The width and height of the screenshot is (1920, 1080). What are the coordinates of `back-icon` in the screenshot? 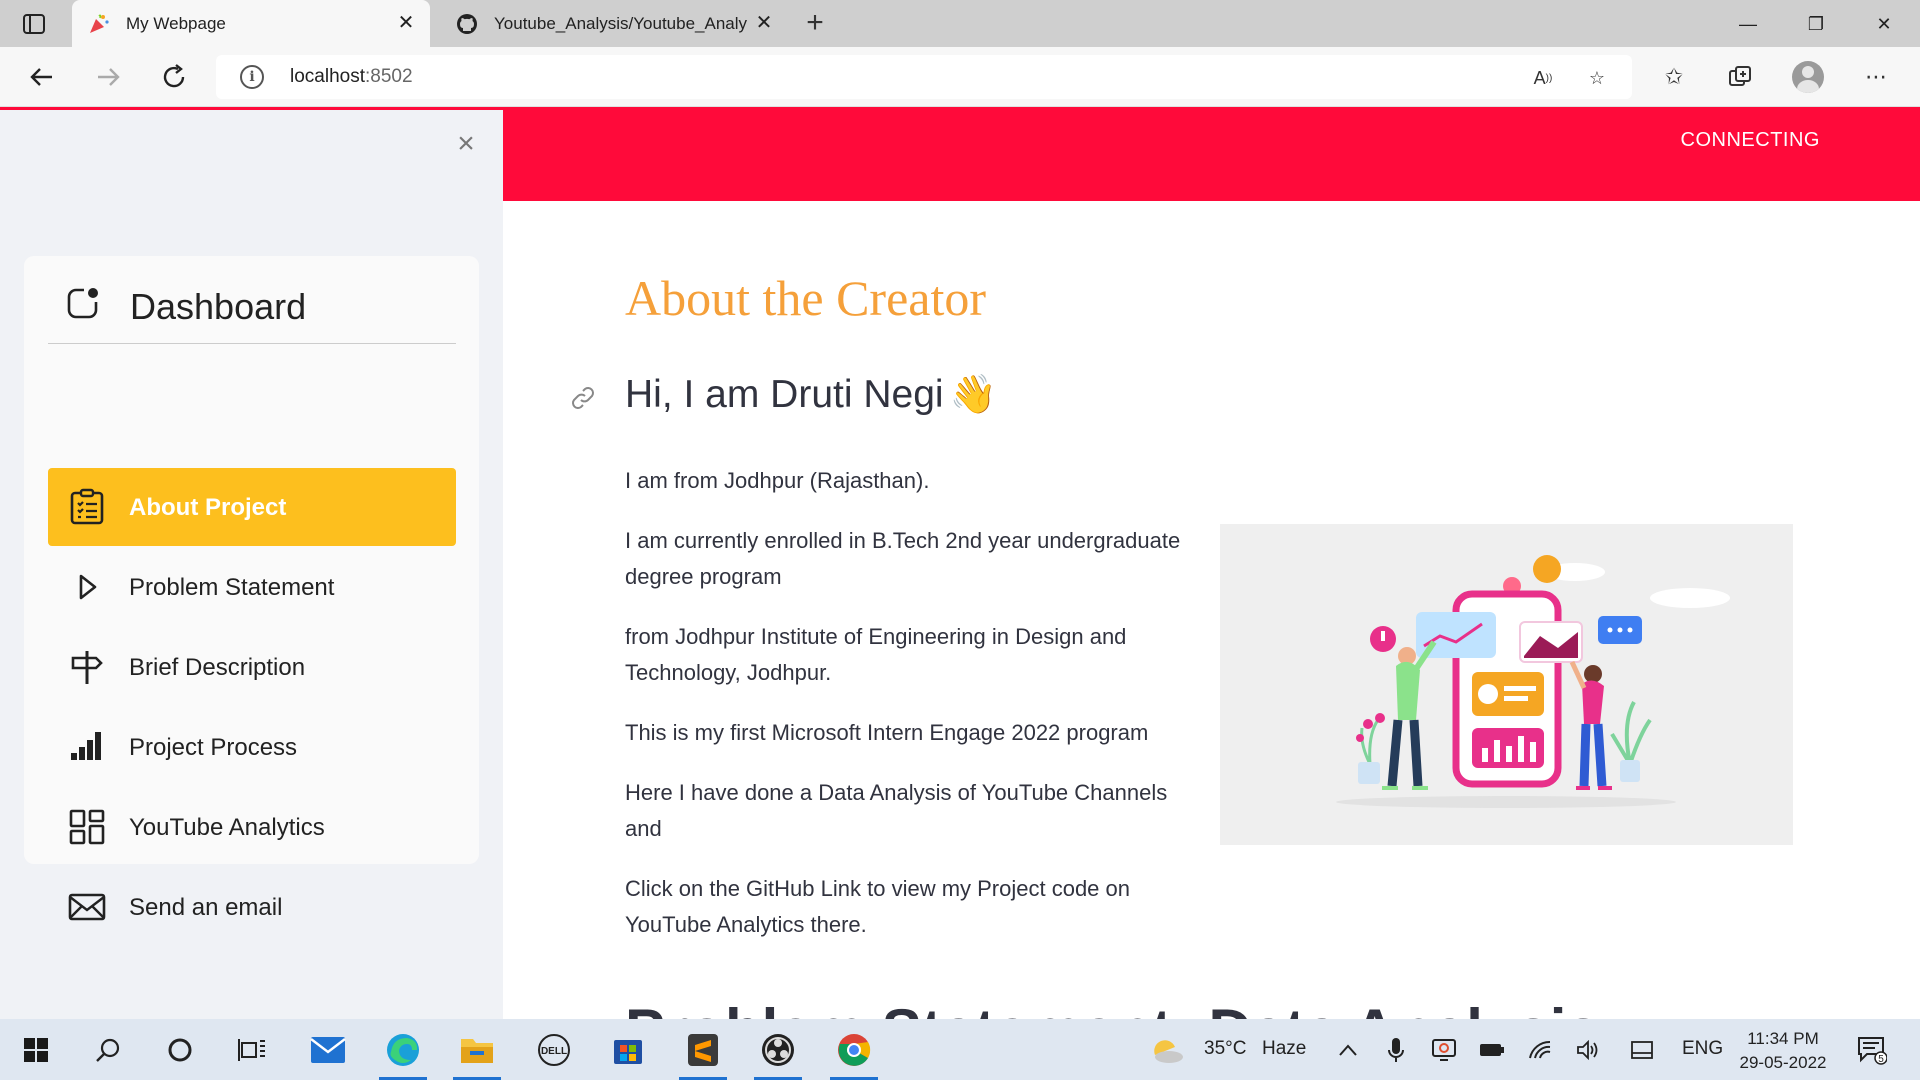 It's located at (42, 77).